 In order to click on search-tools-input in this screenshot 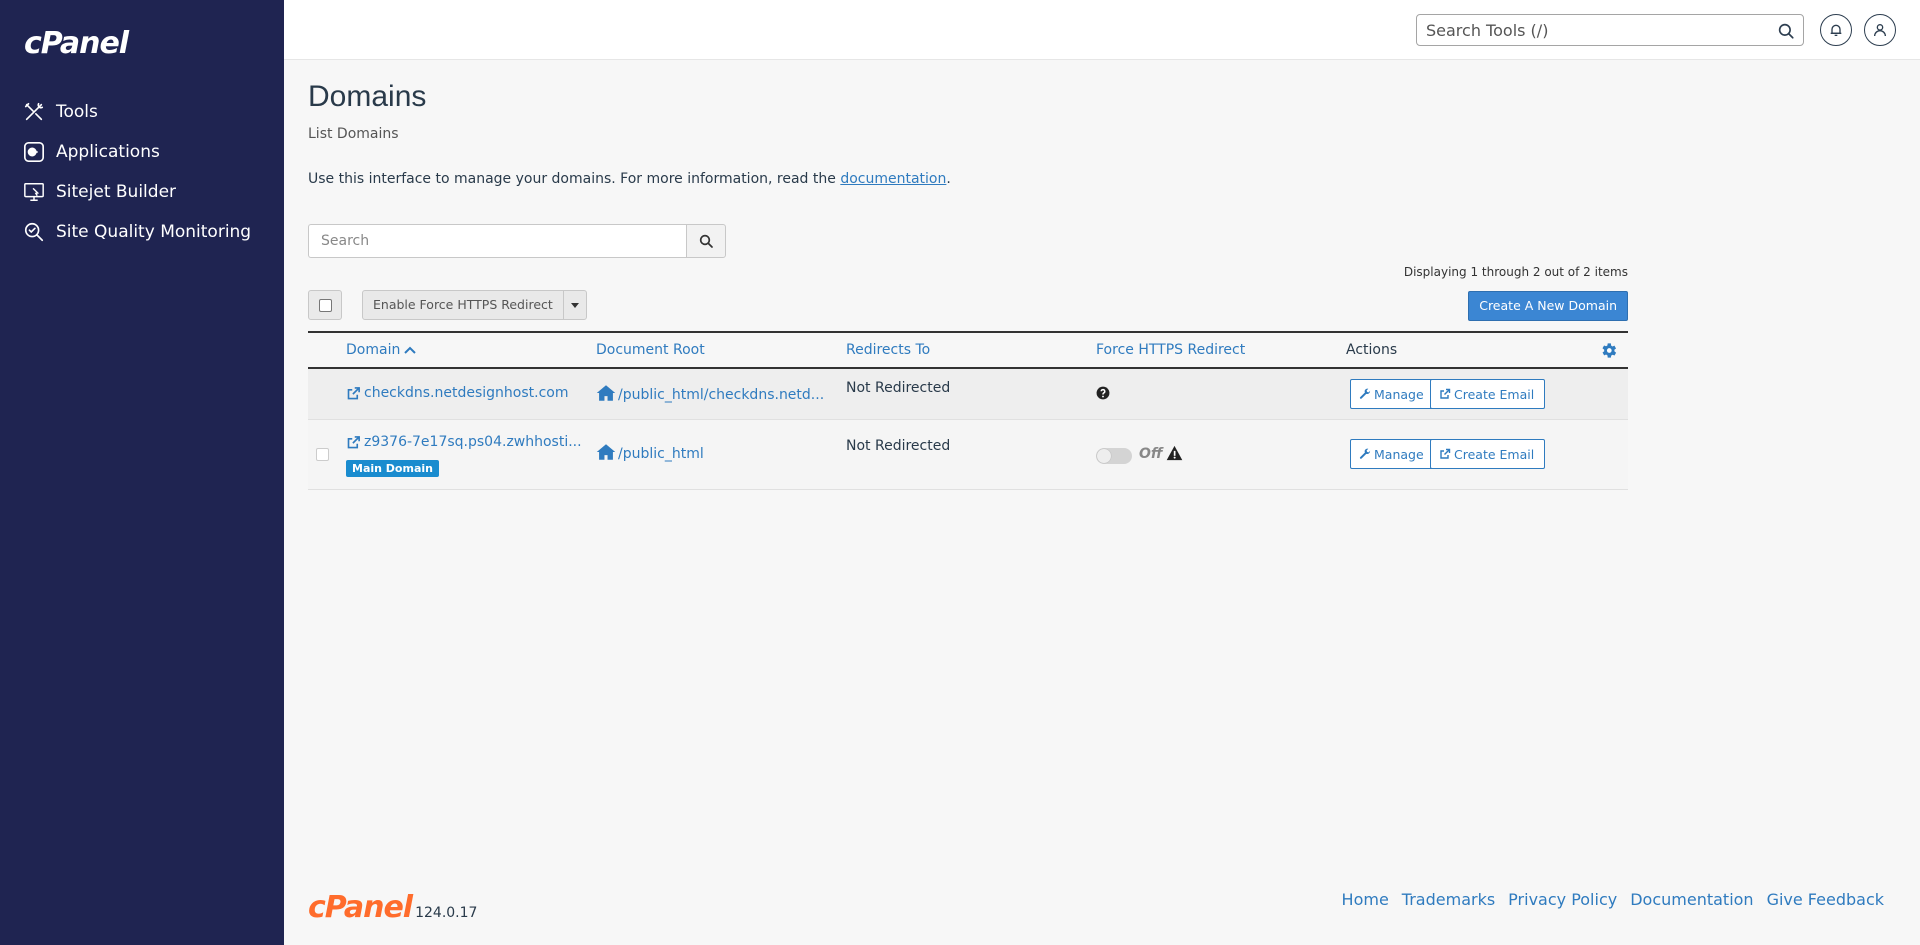, I will do `click(1610, 30)`.